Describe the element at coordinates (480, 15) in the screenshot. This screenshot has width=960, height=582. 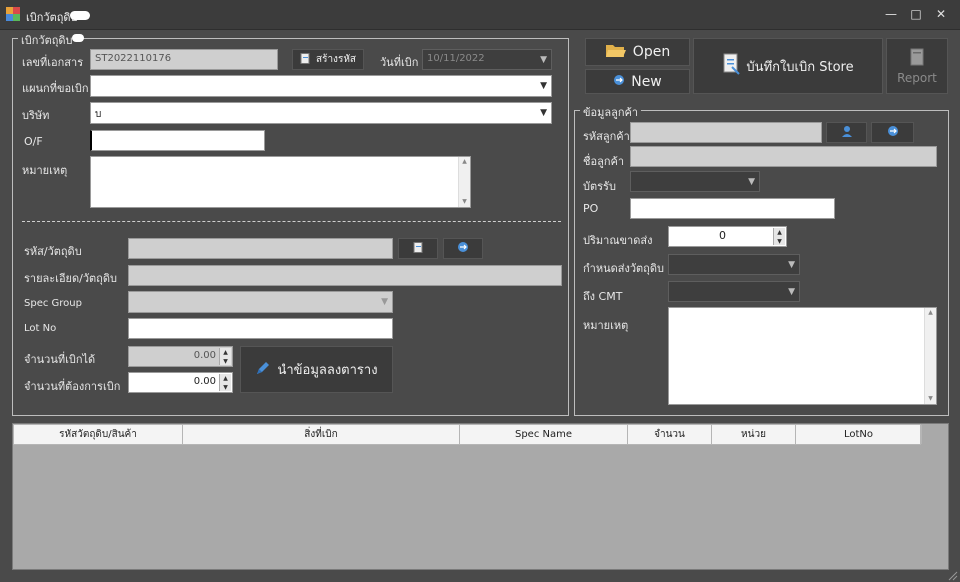
I see `title-bar: เบิกวัตถุดิบ — □ ✕` at that location.